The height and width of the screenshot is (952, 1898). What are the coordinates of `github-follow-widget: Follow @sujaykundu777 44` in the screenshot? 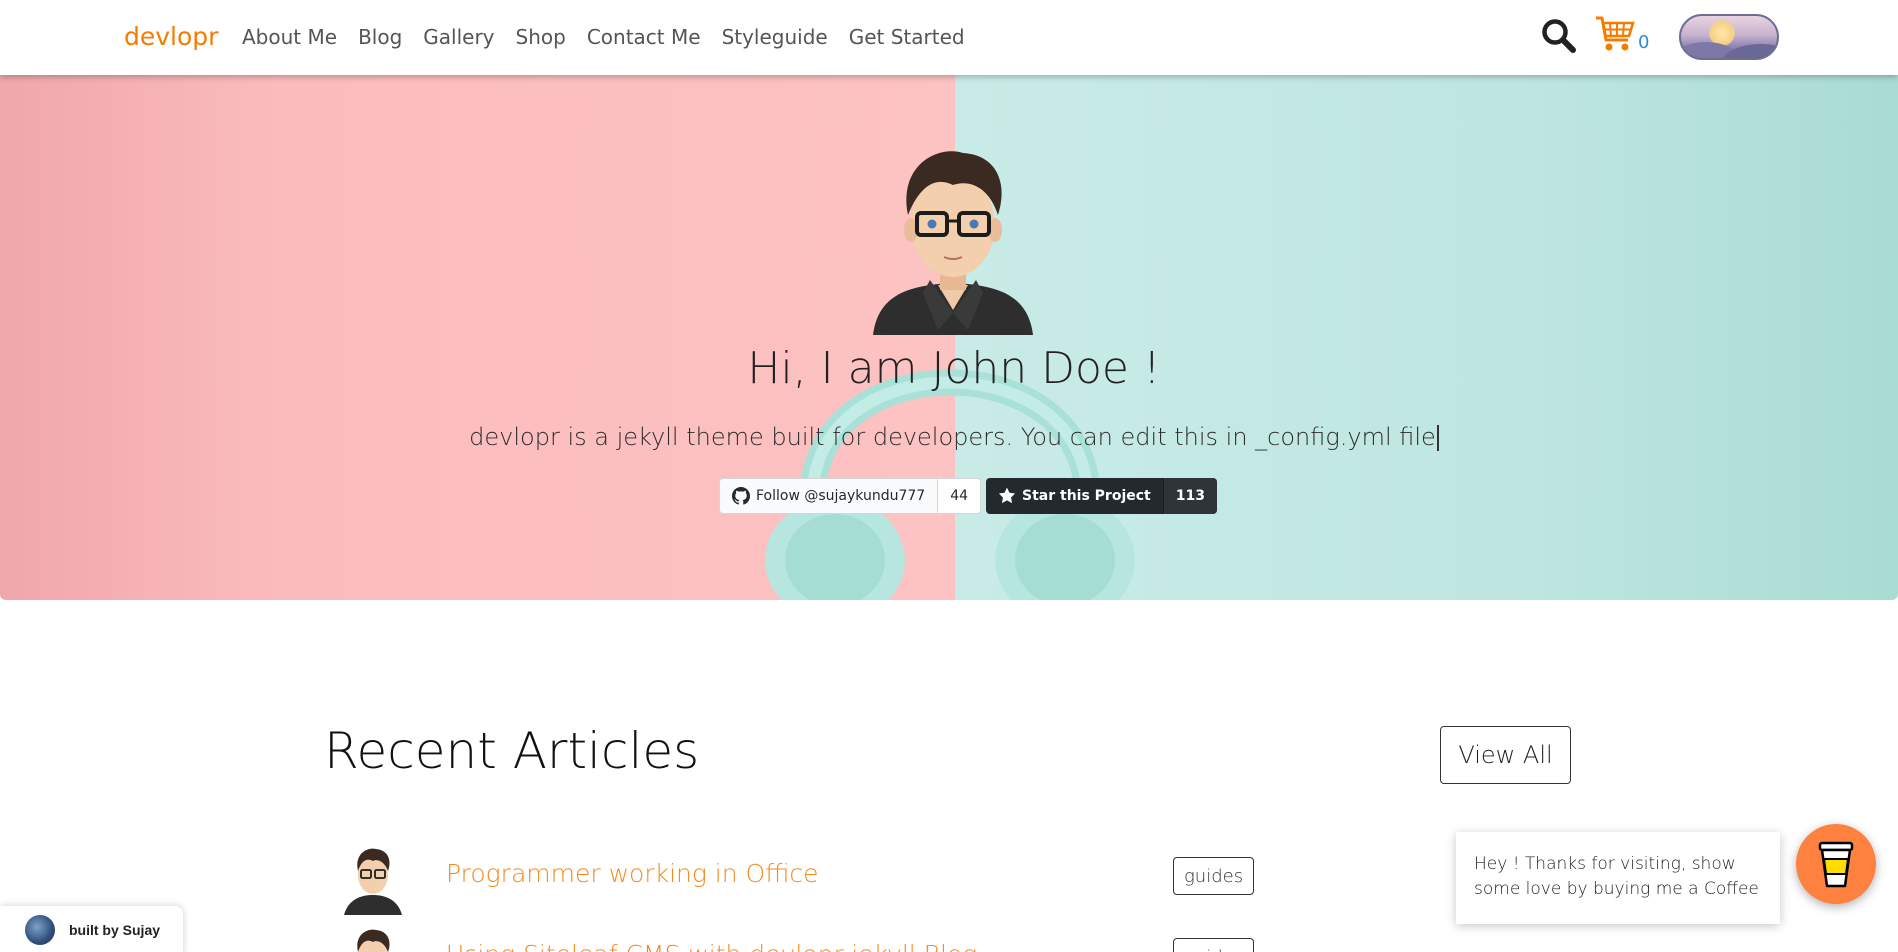 It's located at (850, 496).